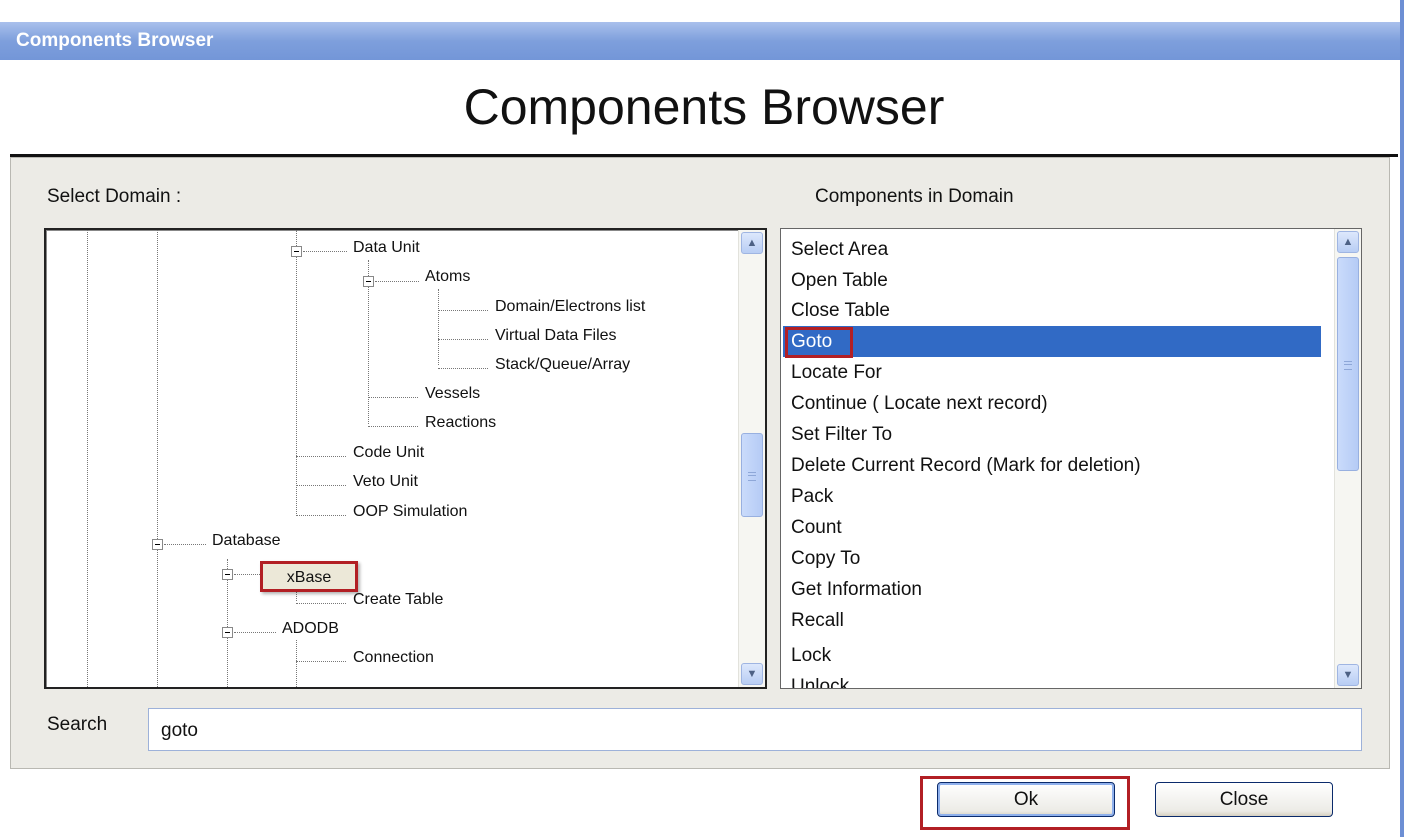 Image resolution: width=1404 pixels, height=837 pixels. Describe the element at coordinates (385, 482) in the screenshot. I see `tree-node-veto-unit: Veto Unit` at that location.